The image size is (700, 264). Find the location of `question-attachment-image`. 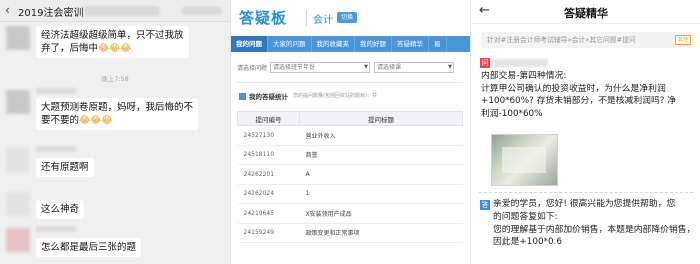

question-attachment-image is located at coordinates (524, 160).